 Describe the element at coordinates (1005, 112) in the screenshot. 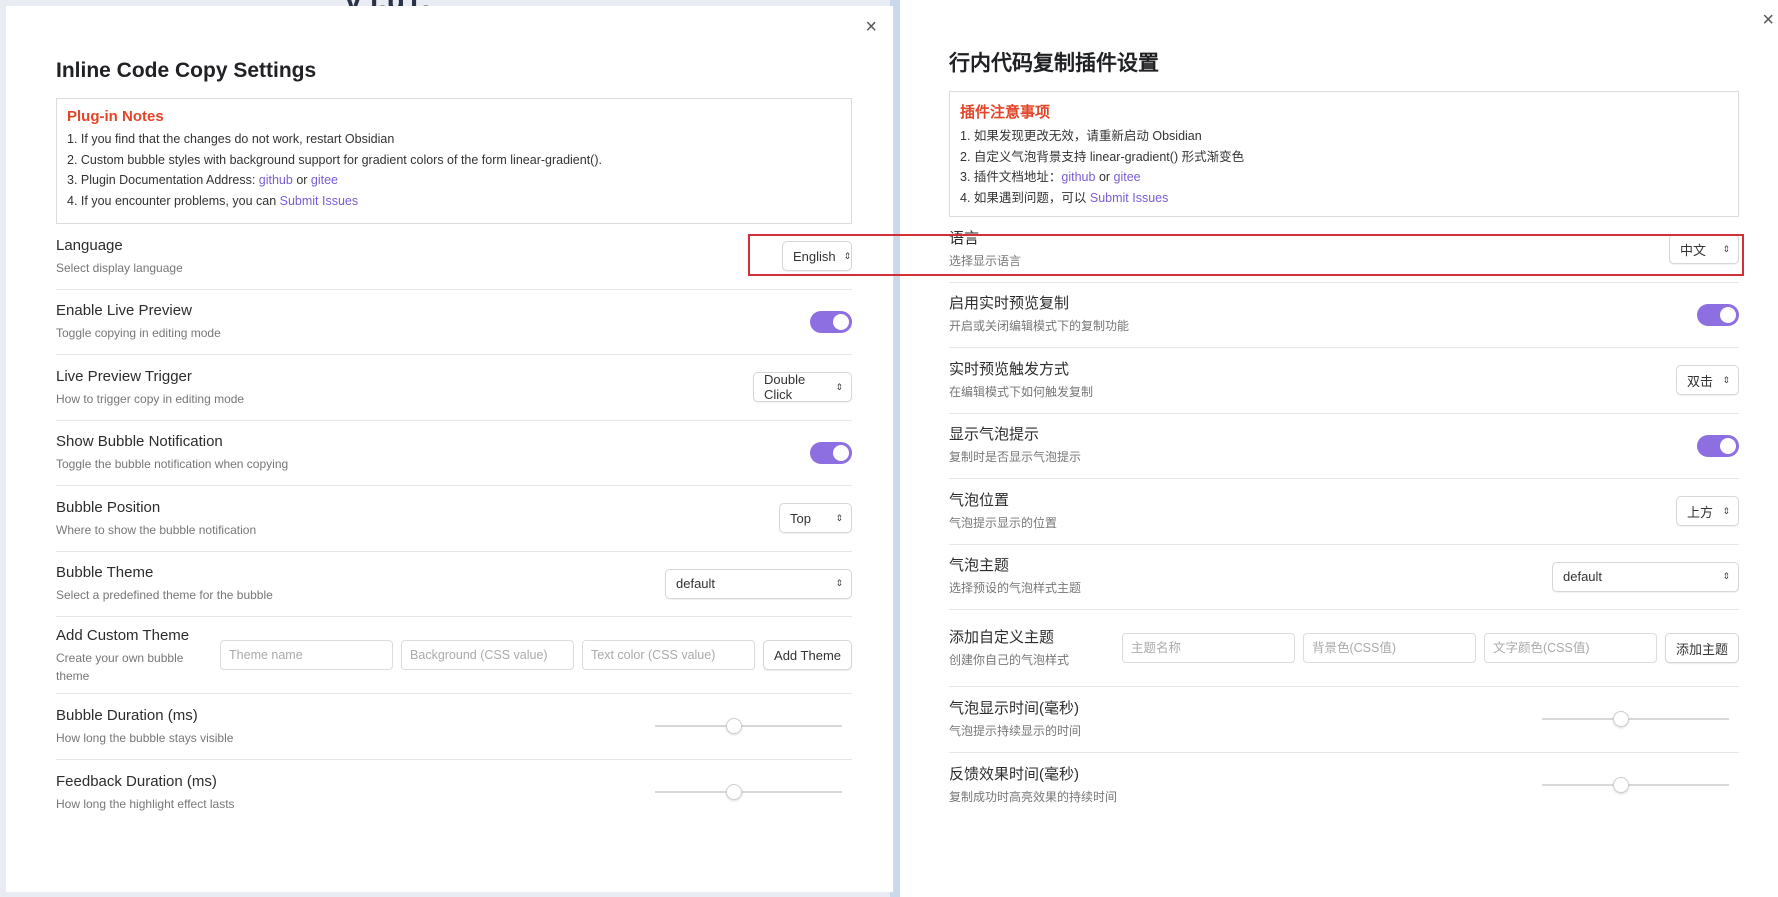

I see `notes-title: 插件注意事项` at that location.